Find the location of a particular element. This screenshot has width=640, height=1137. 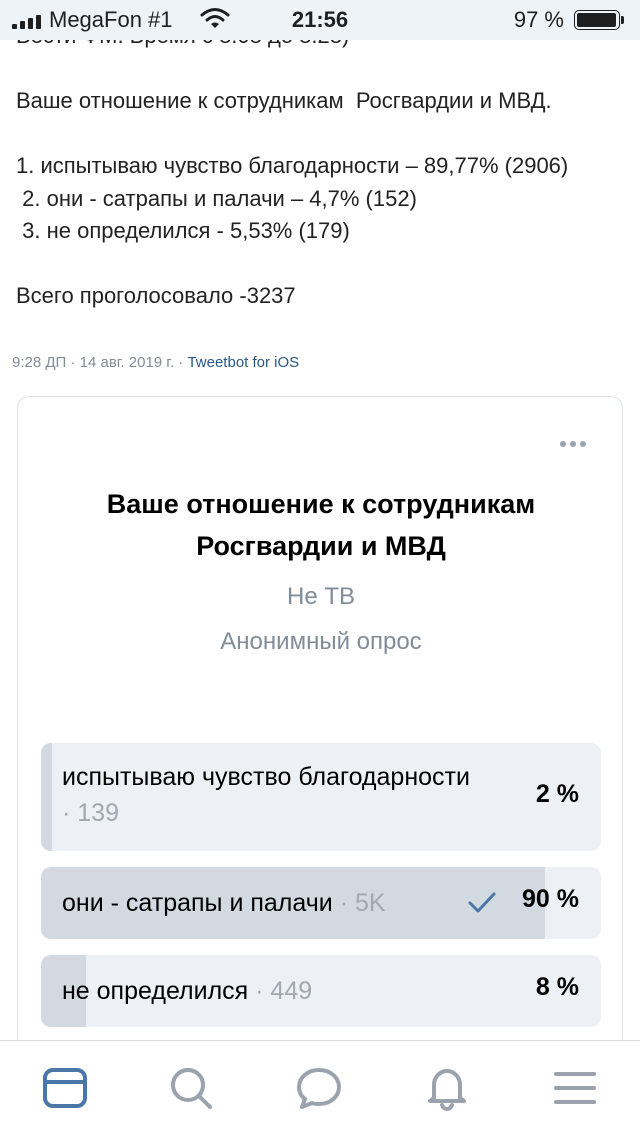

search-icon is located at coordinates (191, 1088).